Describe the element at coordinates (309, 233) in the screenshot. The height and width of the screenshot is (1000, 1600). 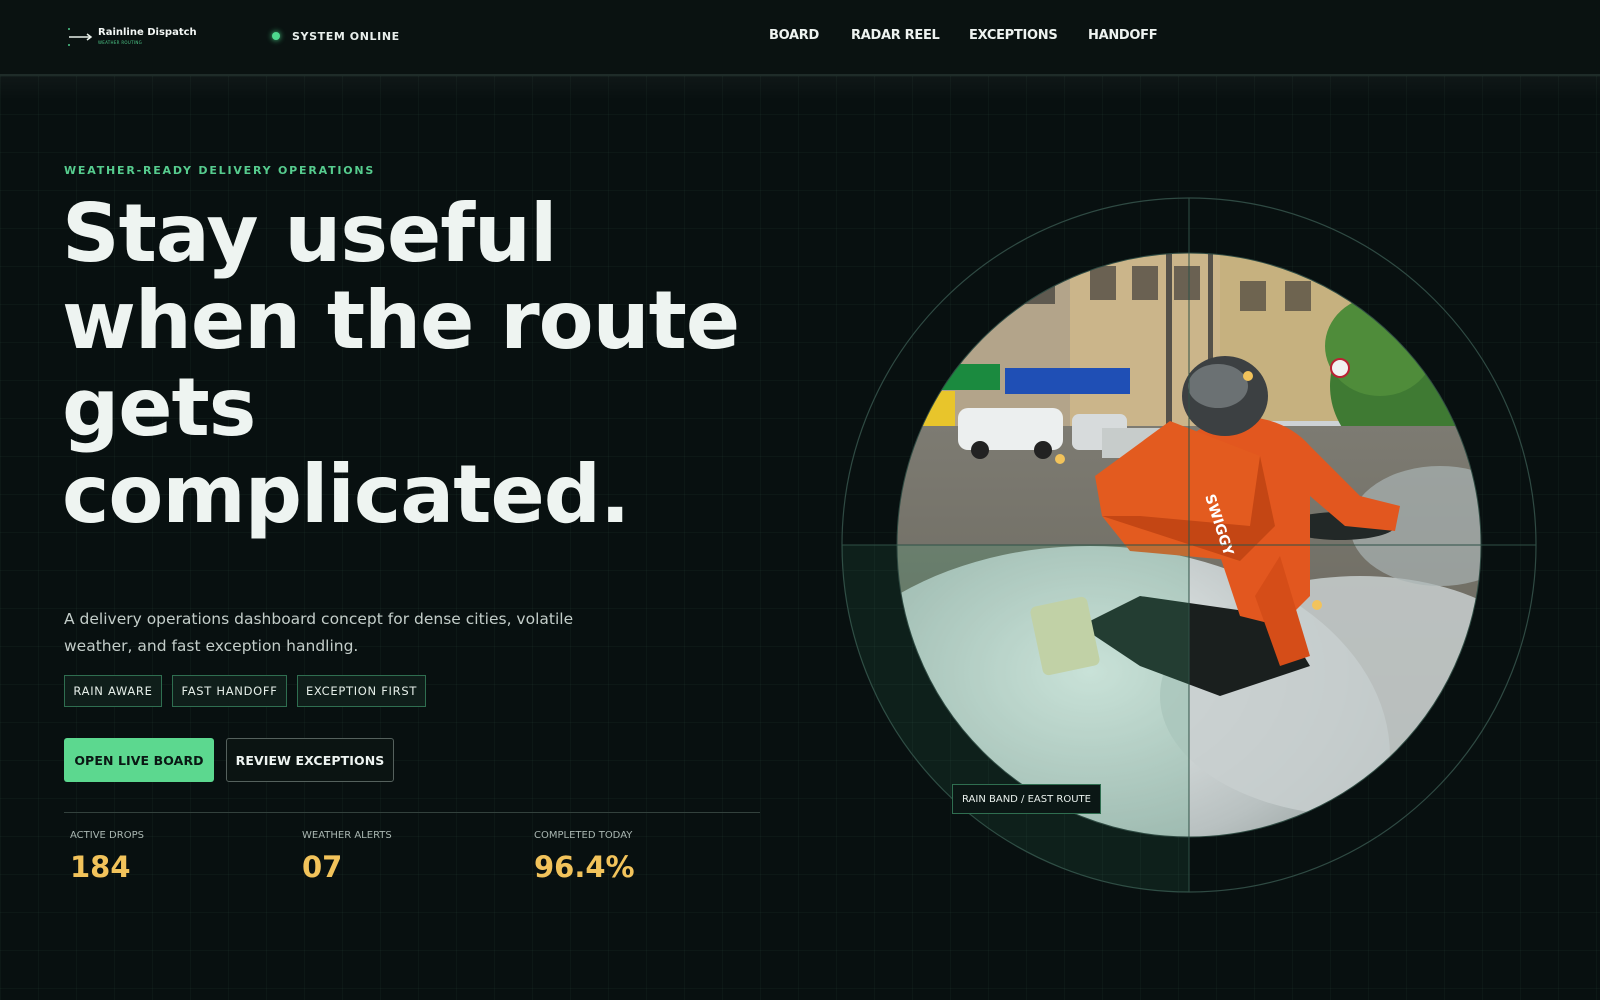
I see `headline-line: Stay useful` at that location.